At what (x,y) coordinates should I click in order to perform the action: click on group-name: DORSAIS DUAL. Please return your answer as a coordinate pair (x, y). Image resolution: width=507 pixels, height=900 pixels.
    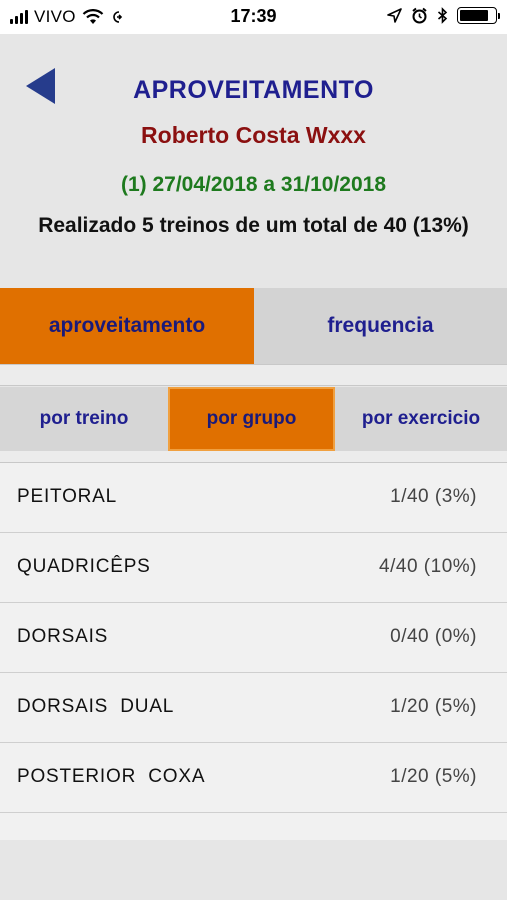
    Looking at the image, I should click on (96, 706).